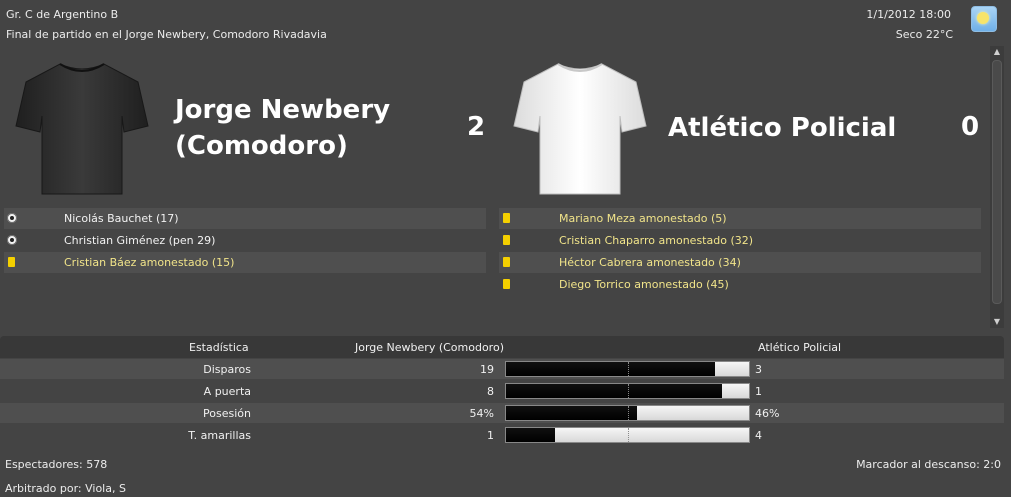 The width and height of the screenshot is (1011, 497). I want to click on away-team-name: Atlético Policial, so click(782, 128).